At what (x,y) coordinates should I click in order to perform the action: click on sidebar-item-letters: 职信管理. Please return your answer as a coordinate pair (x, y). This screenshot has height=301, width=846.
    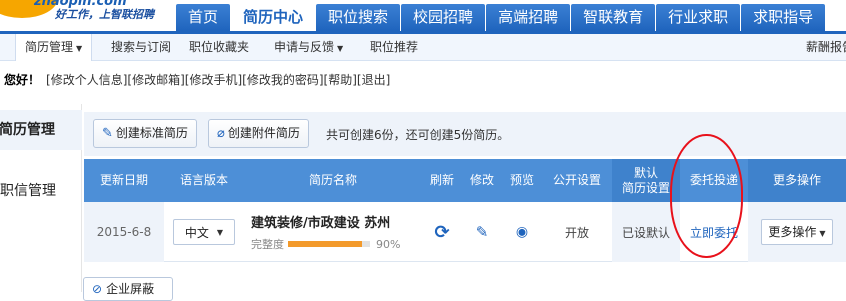
    Looking at the image, I should click on (28, 190).